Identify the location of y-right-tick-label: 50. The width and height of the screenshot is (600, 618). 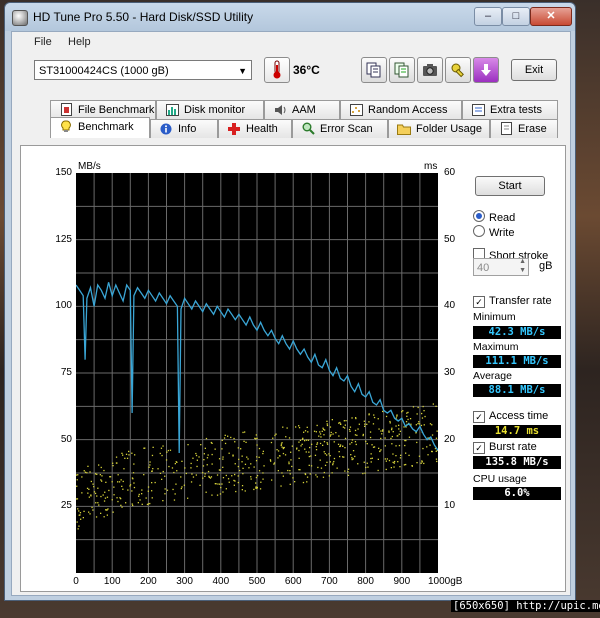
(450, 239).